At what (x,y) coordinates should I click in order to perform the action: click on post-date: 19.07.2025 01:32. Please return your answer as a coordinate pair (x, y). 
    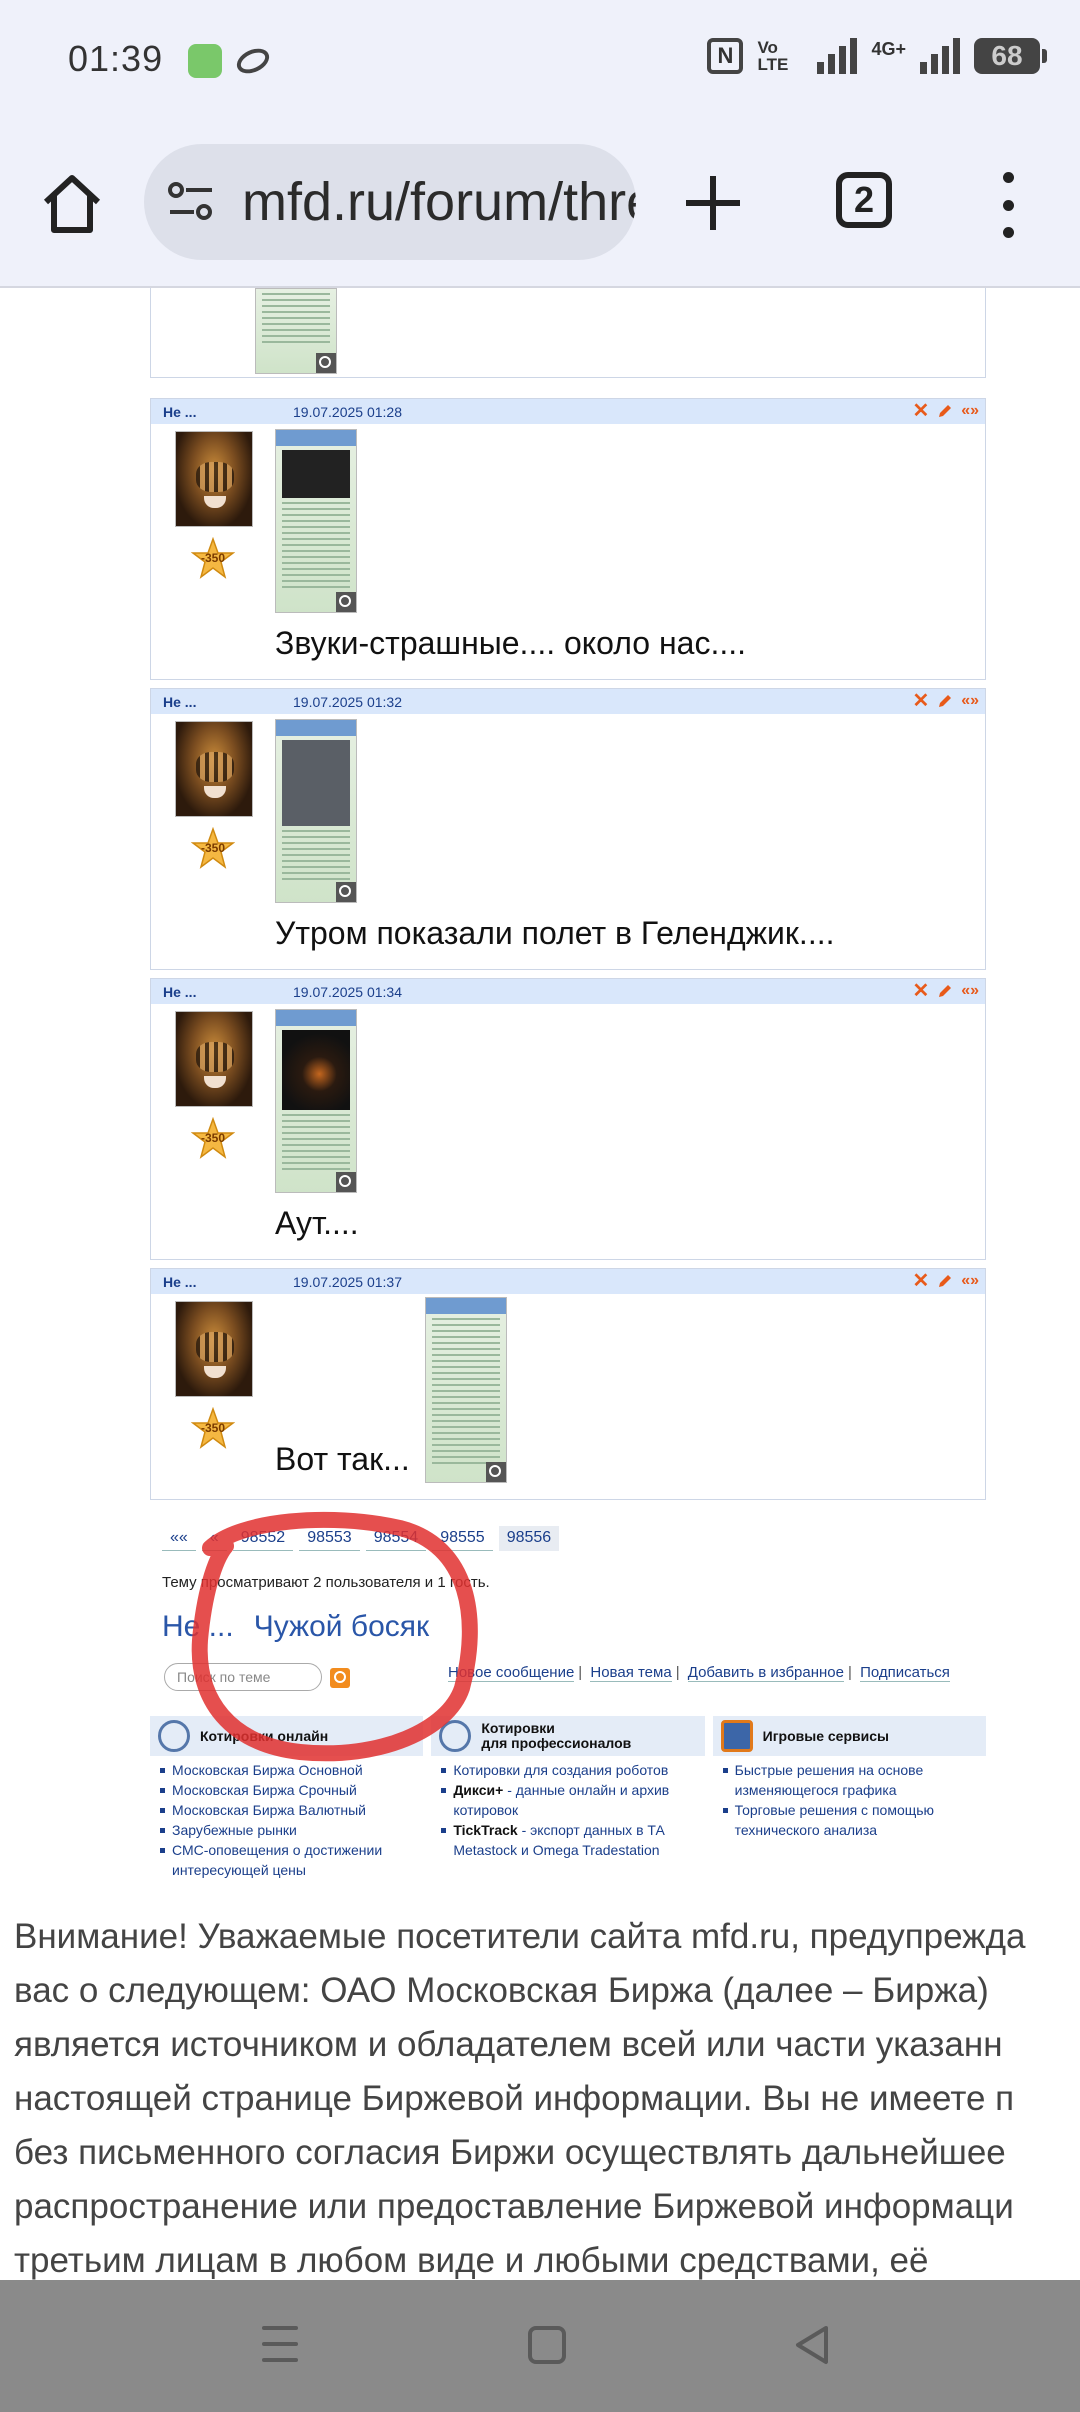
    Looking at the image, I should click on (347, 702).